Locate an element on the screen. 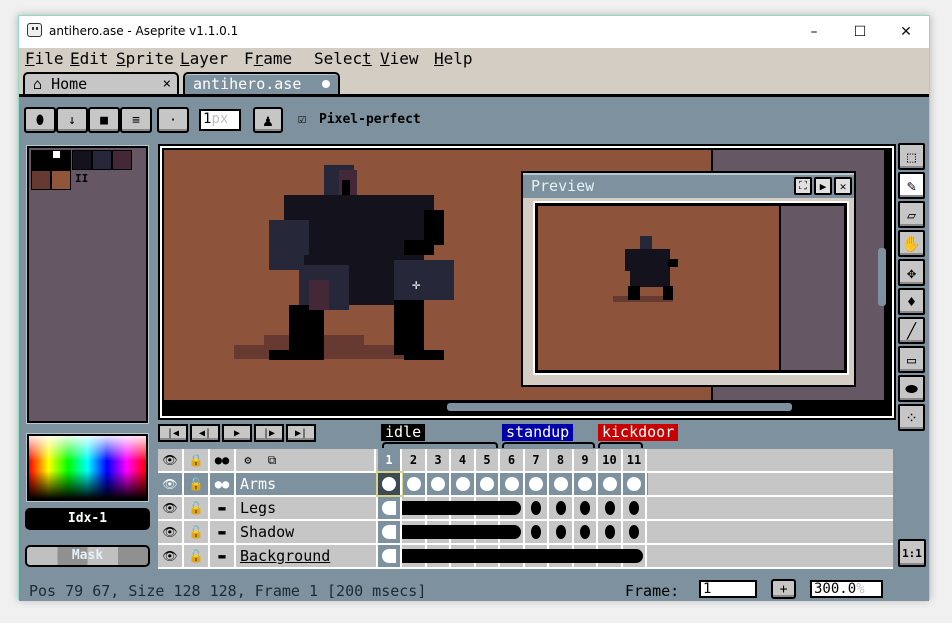 The height and width of the screenshot is (623, 952). layer-row-arms: 👁 🔓 ●● Arms is located at coordinates (525, 484).